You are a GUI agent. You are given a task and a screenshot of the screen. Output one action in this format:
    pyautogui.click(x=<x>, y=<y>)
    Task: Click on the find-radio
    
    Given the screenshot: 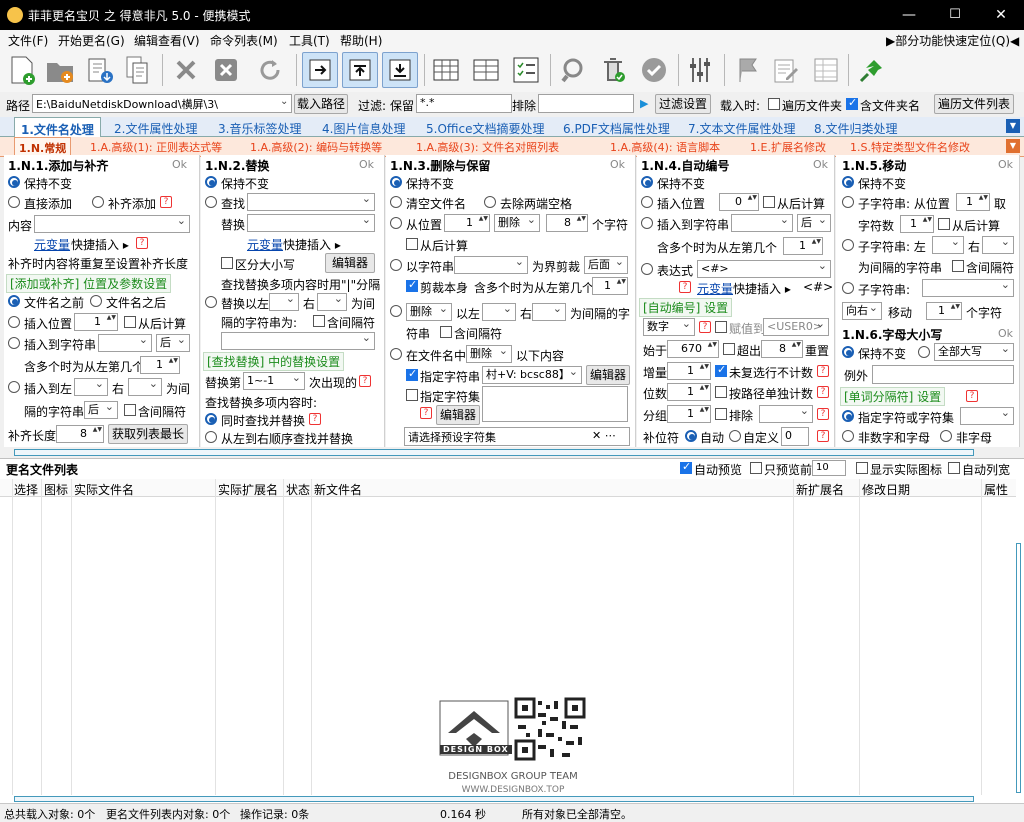 What is the action you would take?
    pyautogui.click(x=211, y=202)
    